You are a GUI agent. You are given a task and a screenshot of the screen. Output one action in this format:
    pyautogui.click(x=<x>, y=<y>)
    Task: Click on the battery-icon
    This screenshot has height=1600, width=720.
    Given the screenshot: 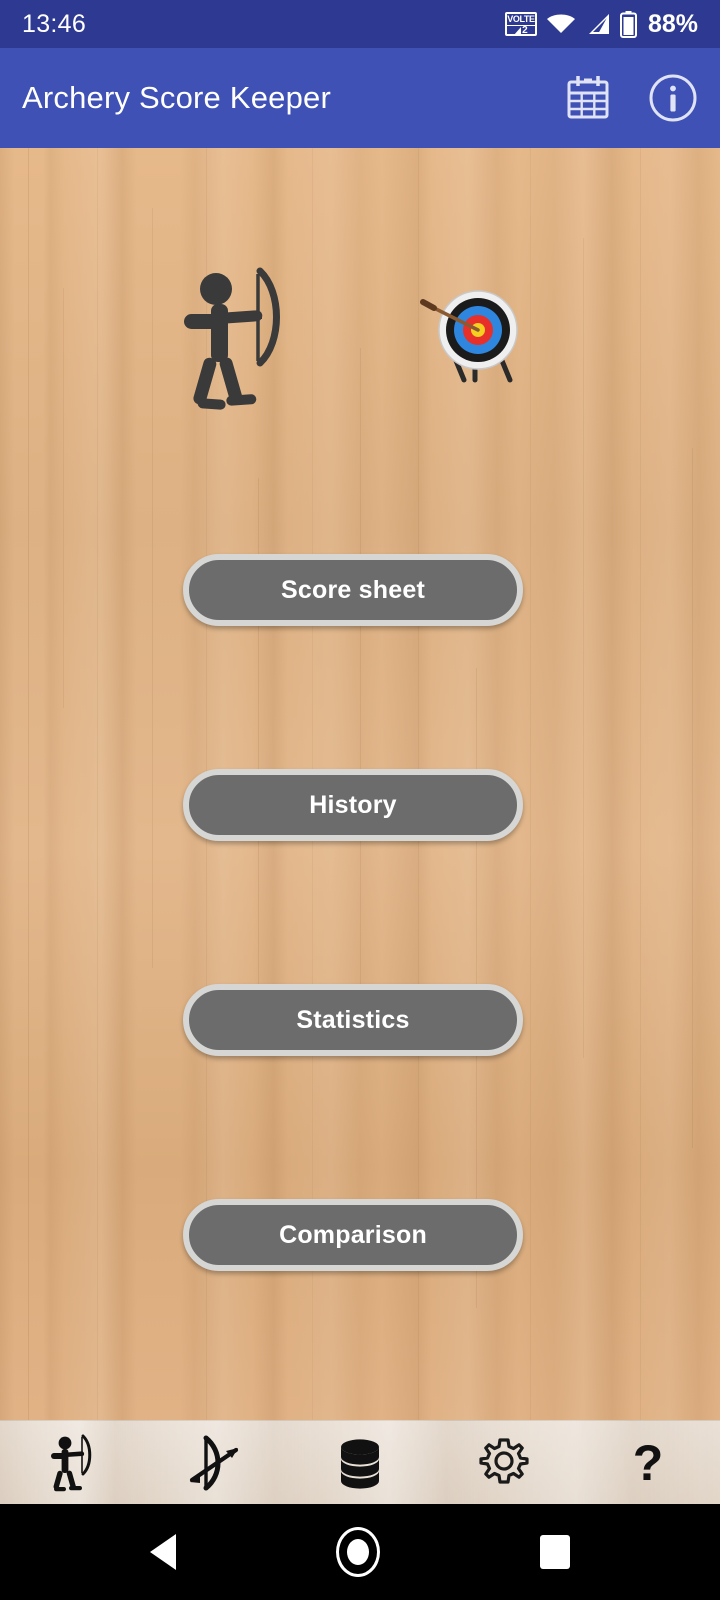 What is the action you would take?
    pyautogui.click(x=628, y=24)
    